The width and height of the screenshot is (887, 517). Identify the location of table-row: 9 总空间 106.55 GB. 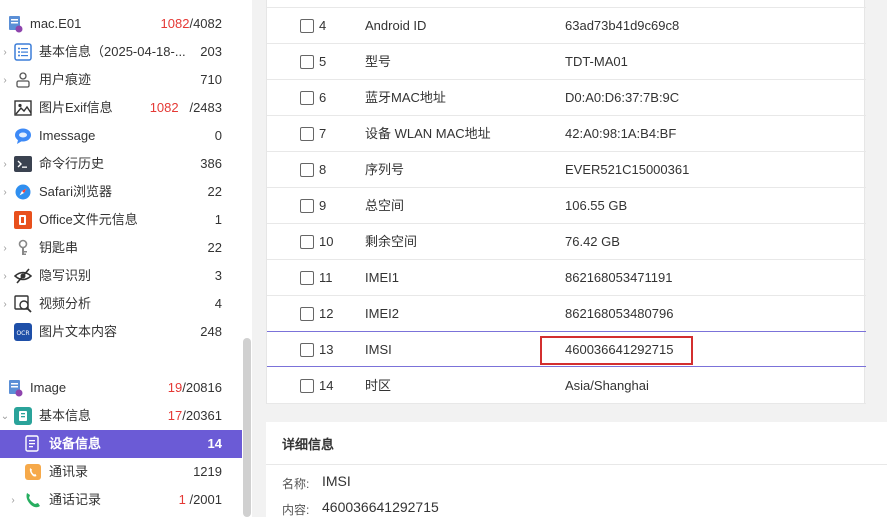
(566, 206).